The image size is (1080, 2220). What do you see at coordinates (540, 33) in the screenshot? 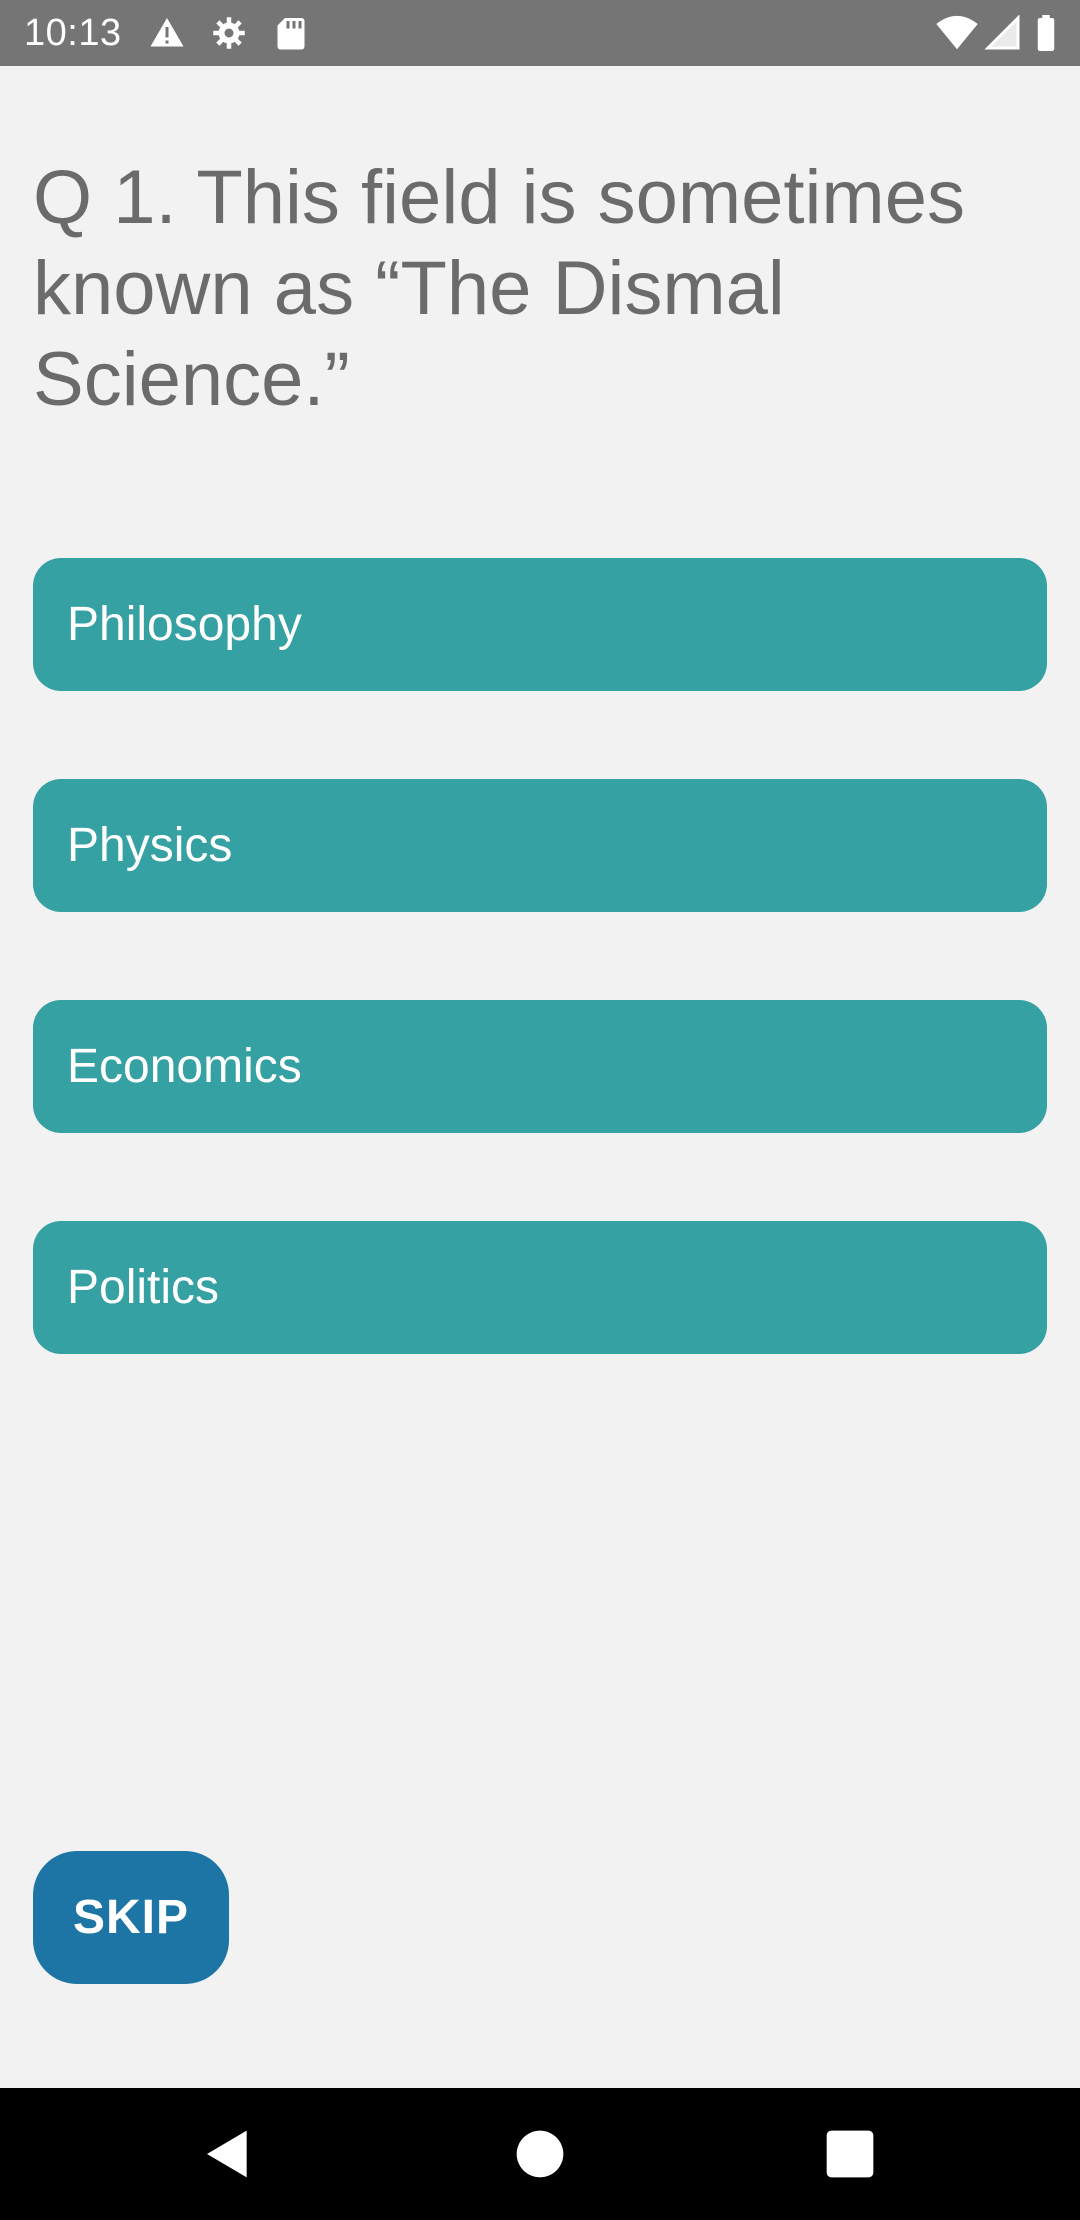
I see `status-bar: 10:13` at bounding box center [540, 33].